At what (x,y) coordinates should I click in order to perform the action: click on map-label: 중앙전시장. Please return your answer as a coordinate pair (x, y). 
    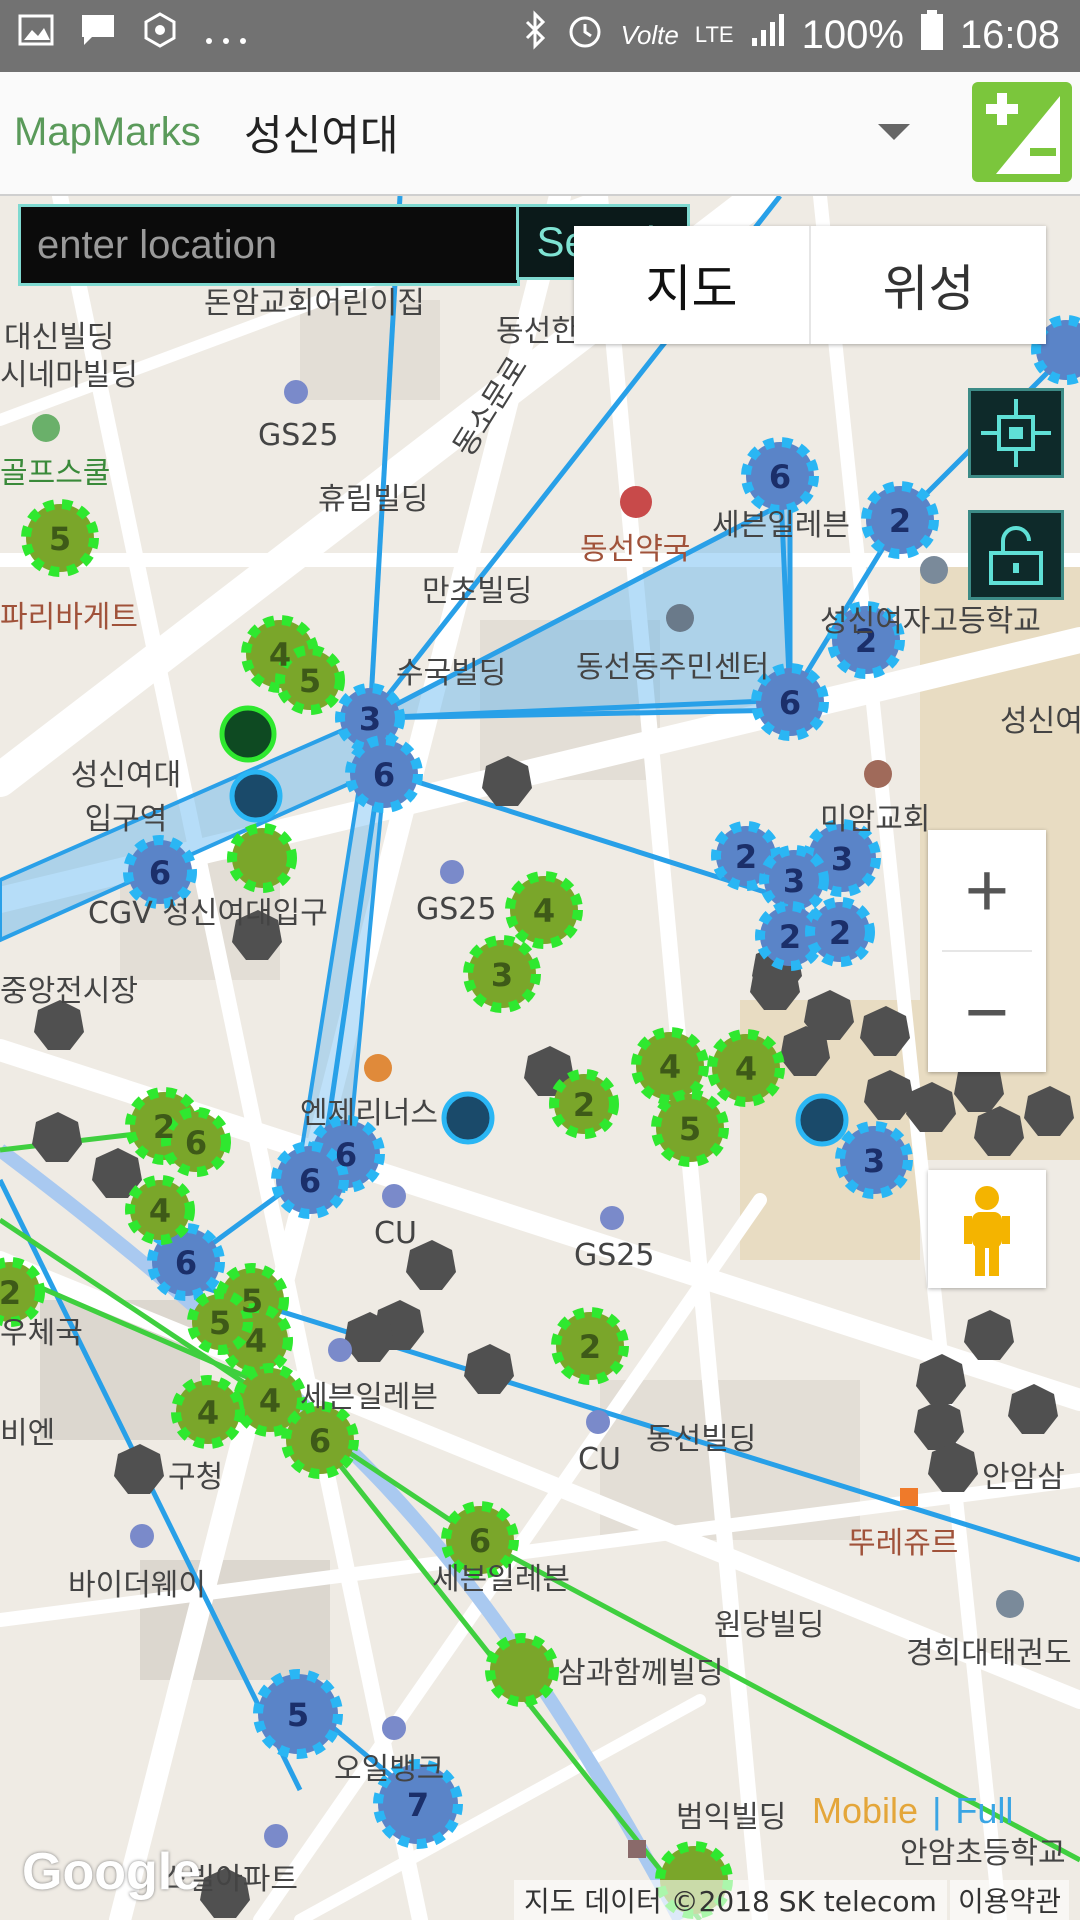
    Looking at the image, I should click on (69, 991).